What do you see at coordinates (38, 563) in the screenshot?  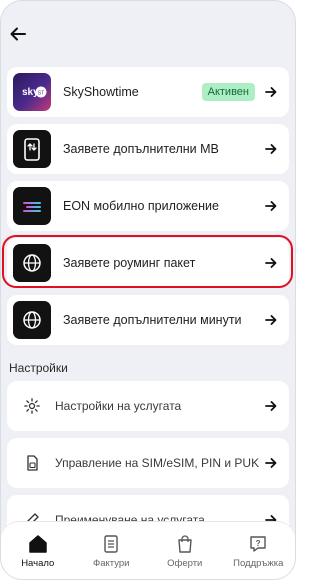 I see `tab-label: Начало` at bounding box center [38, 563].